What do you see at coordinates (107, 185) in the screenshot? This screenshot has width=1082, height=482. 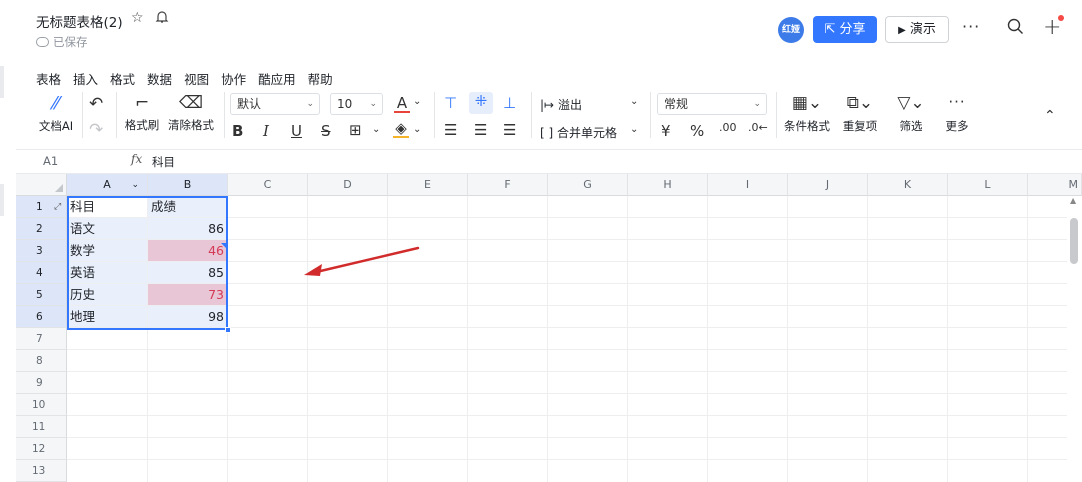 I see `column-header-a: A ⌄` at bounding box center [107, 185].